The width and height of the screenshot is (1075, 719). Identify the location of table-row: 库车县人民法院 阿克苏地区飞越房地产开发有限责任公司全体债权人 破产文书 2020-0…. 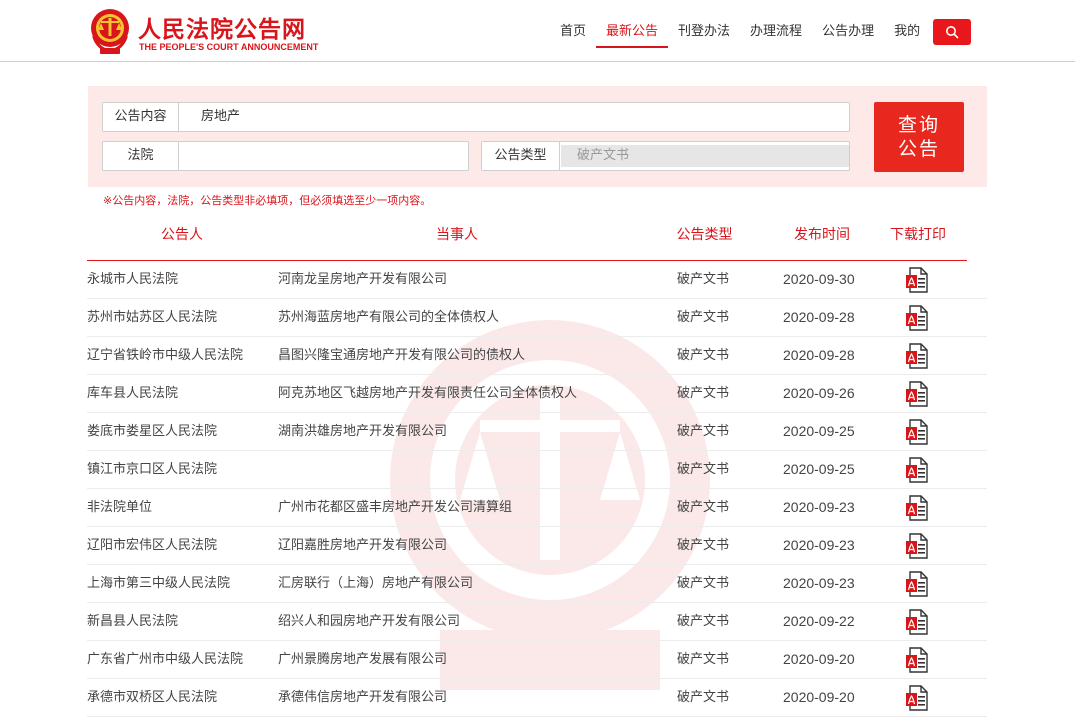
(537, 394).